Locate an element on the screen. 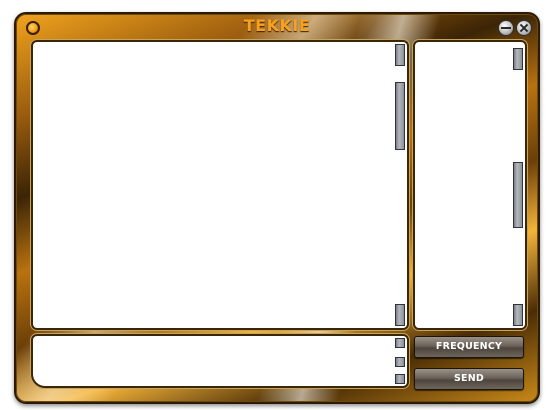 The height and width of the screenshot is (410, 550). message-input-field is located at coordinates (220, 361).